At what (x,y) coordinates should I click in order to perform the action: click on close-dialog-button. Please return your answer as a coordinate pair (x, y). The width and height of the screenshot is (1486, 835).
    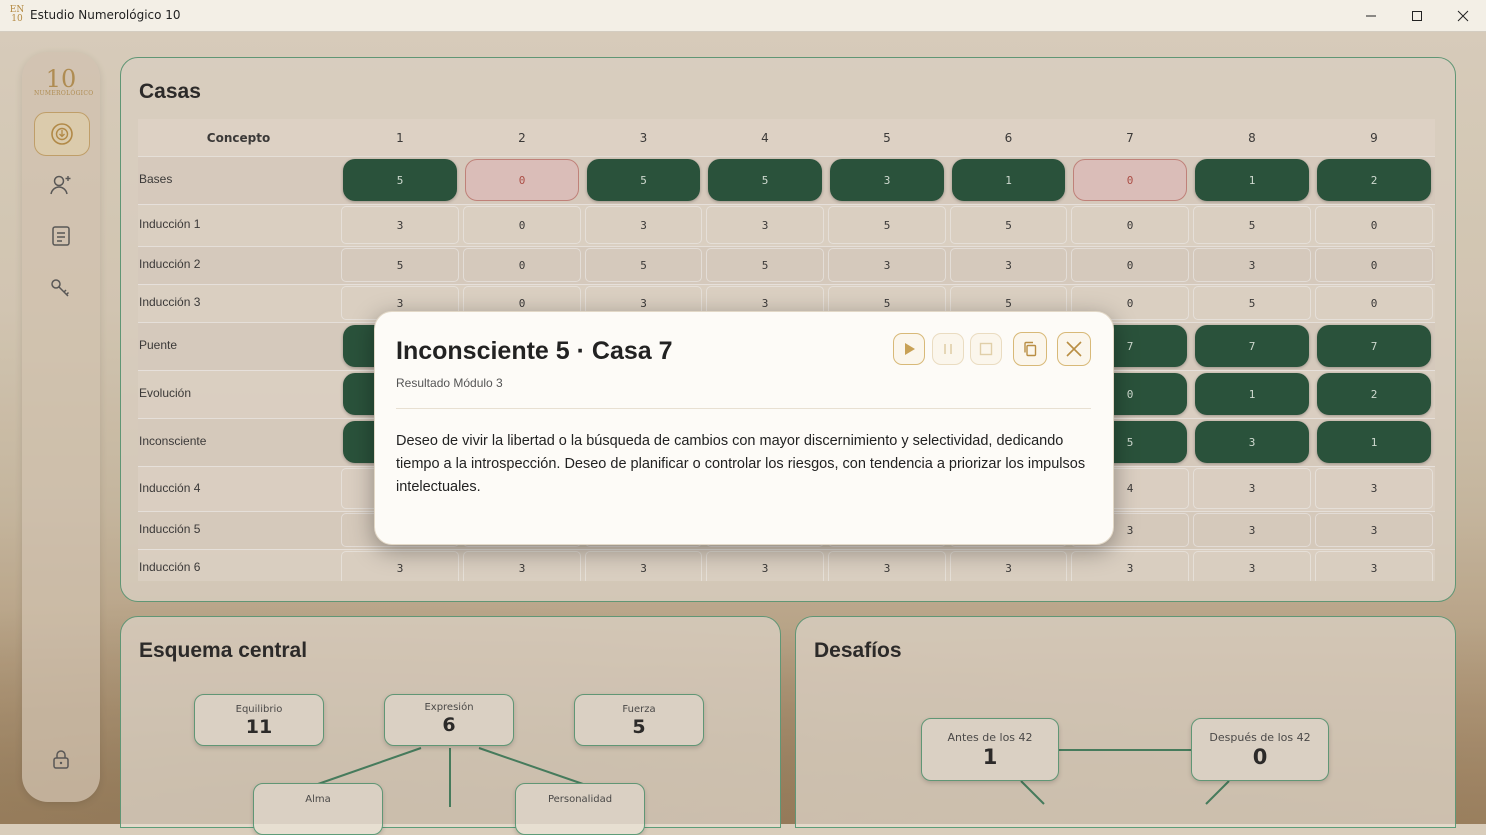
    Looking at the image, I should click on (1074, 349).